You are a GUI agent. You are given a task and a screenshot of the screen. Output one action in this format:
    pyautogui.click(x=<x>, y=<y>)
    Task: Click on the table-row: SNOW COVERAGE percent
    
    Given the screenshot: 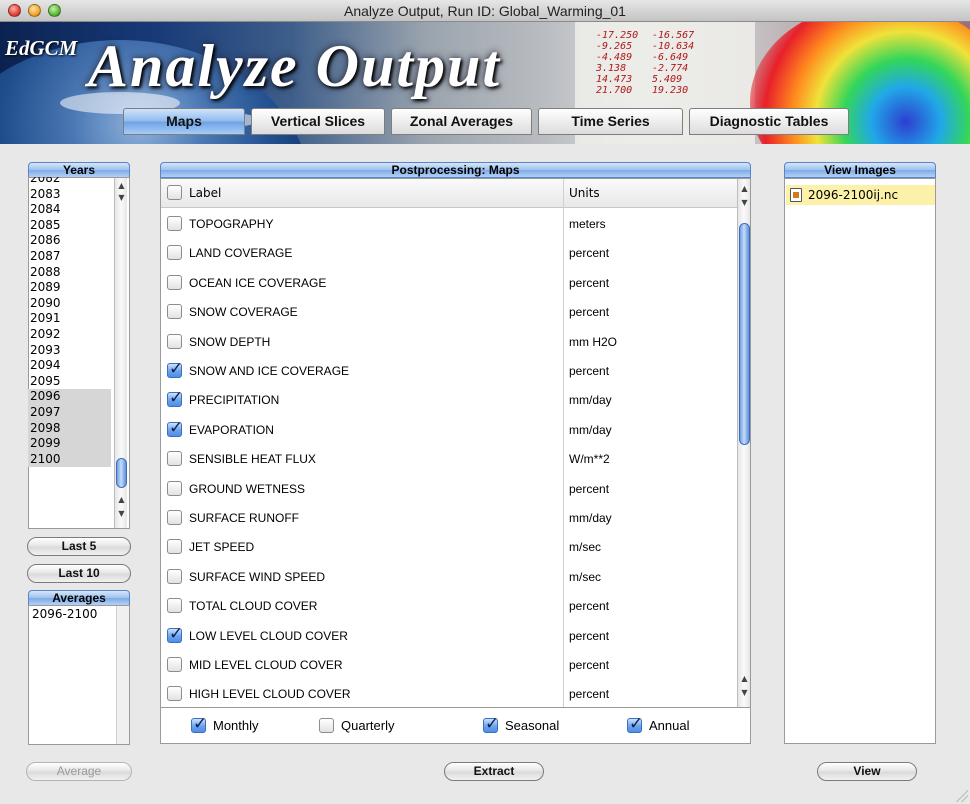 What is the action you would take?
    pyautogui.click(x=449, y=311)
    